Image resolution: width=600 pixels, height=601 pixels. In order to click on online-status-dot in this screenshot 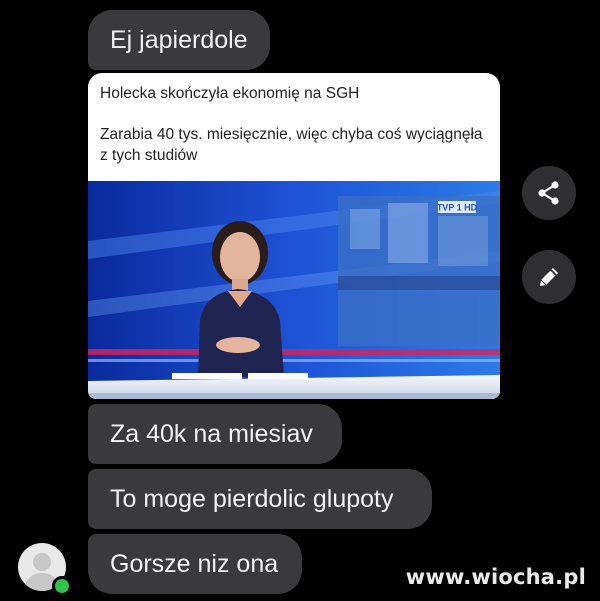, I will do `click(62, 586)`.